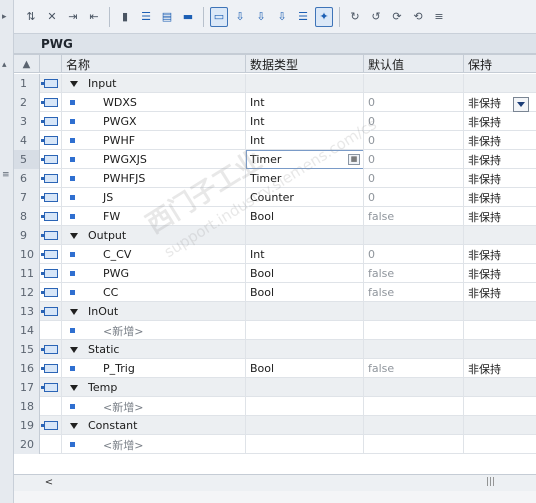 This screenshot has width=536, height=503. I want to click on header-default: 默认值, so click(414, 64).